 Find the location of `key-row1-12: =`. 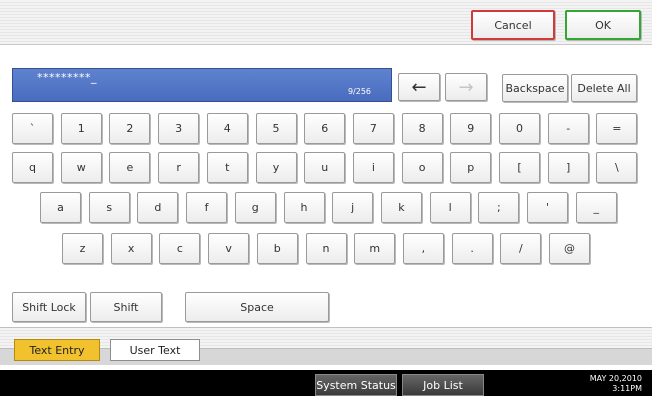

key-row1-12: = is located at coordinates (617, 128).